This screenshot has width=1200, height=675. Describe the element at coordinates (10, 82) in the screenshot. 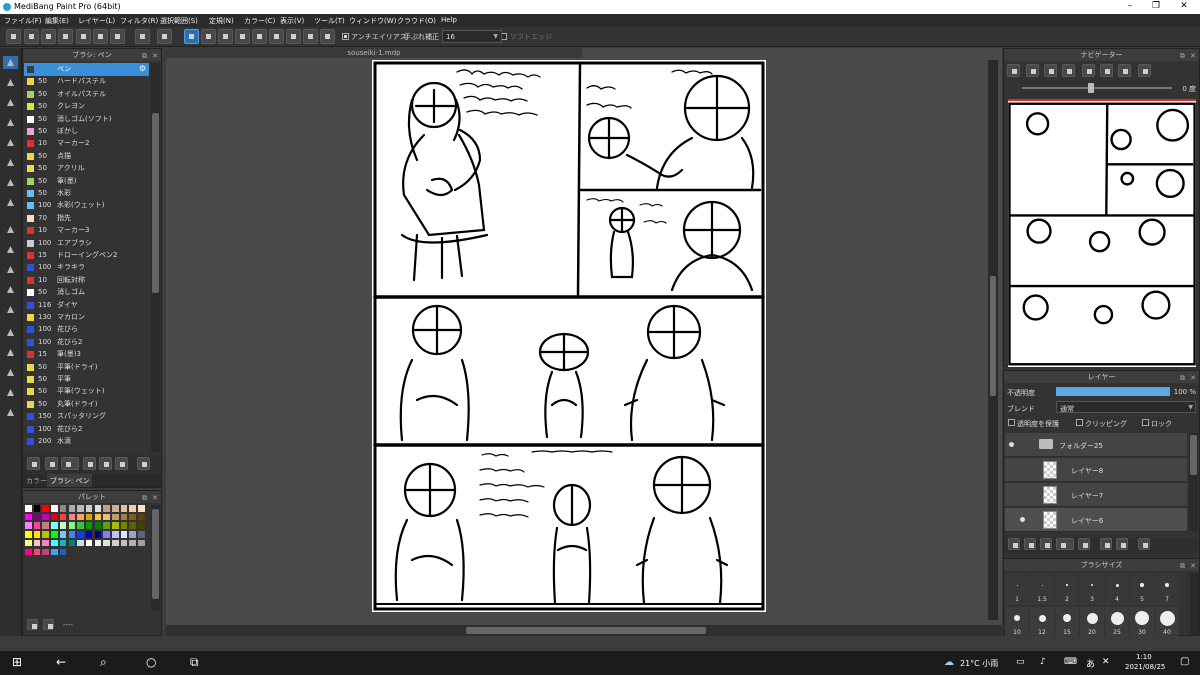

I see `eraser-tool-icon` at that location.